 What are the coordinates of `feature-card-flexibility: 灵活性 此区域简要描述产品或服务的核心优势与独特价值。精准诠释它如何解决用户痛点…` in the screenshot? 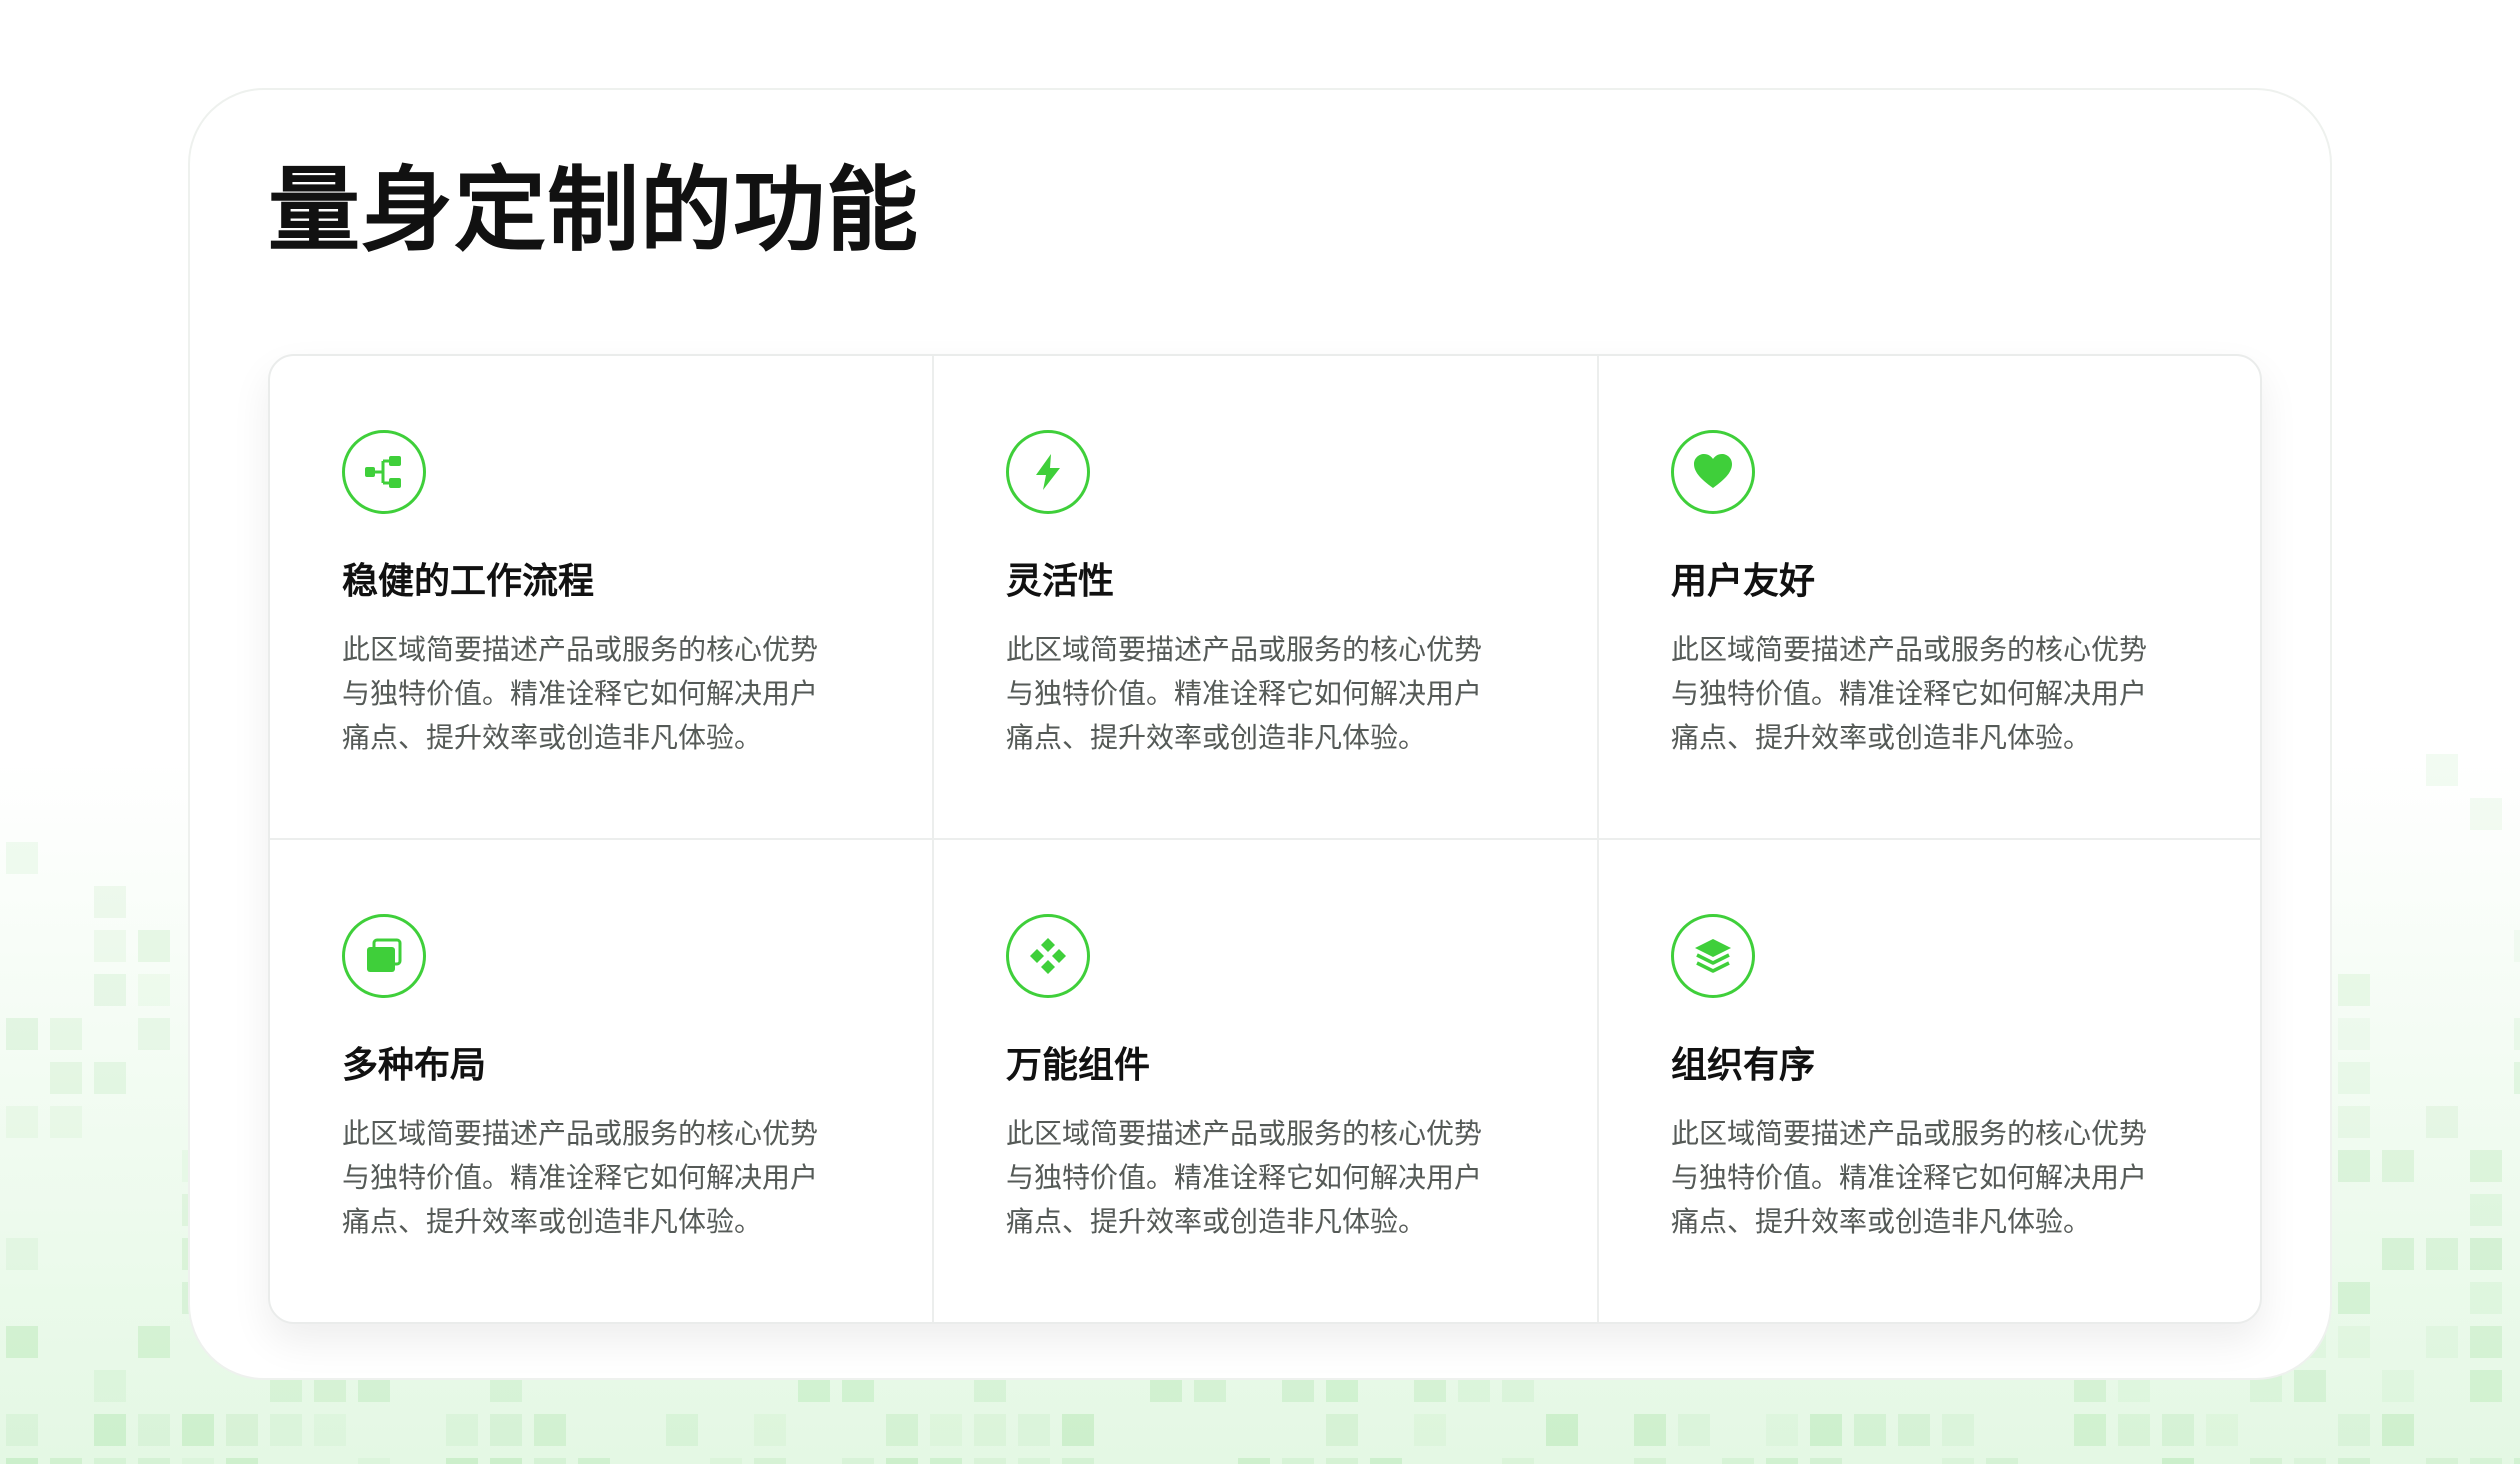 It's located at (1266, 598).